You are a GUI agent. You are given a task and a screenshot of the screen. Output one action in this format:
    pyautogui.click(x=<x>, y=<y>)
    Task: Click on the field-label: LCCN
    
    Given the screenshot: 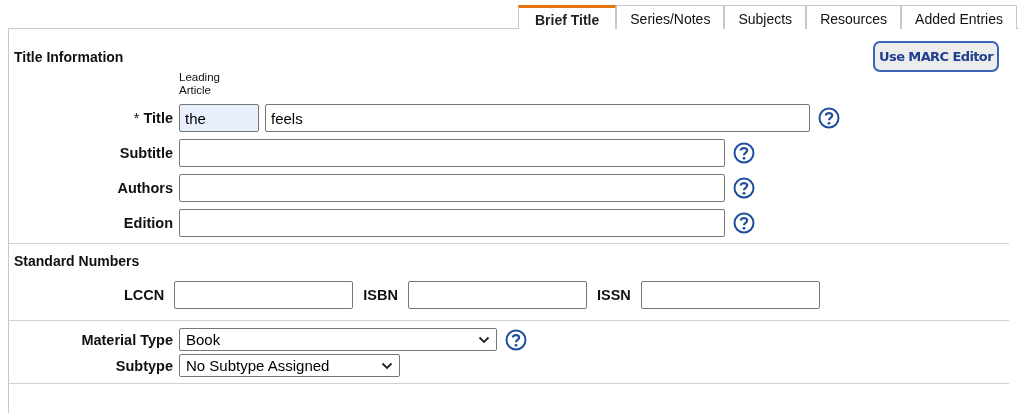 What is the action you would take?
    pyautogui.click(x=144, y=295)
    